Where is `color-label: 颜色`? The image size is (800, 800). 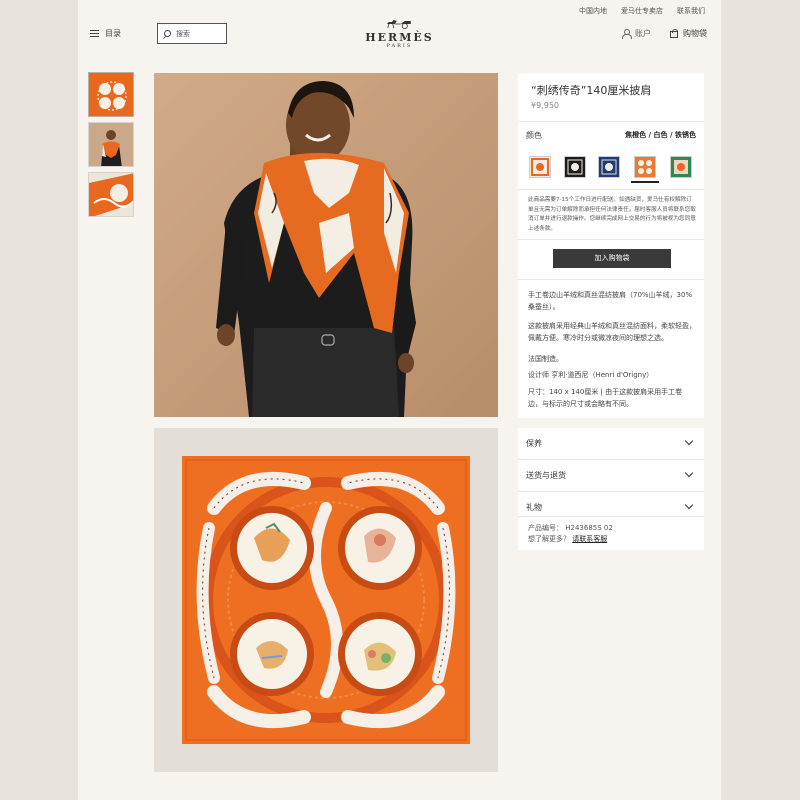
color-label: 颜色 is located at coordinates (534, 135).